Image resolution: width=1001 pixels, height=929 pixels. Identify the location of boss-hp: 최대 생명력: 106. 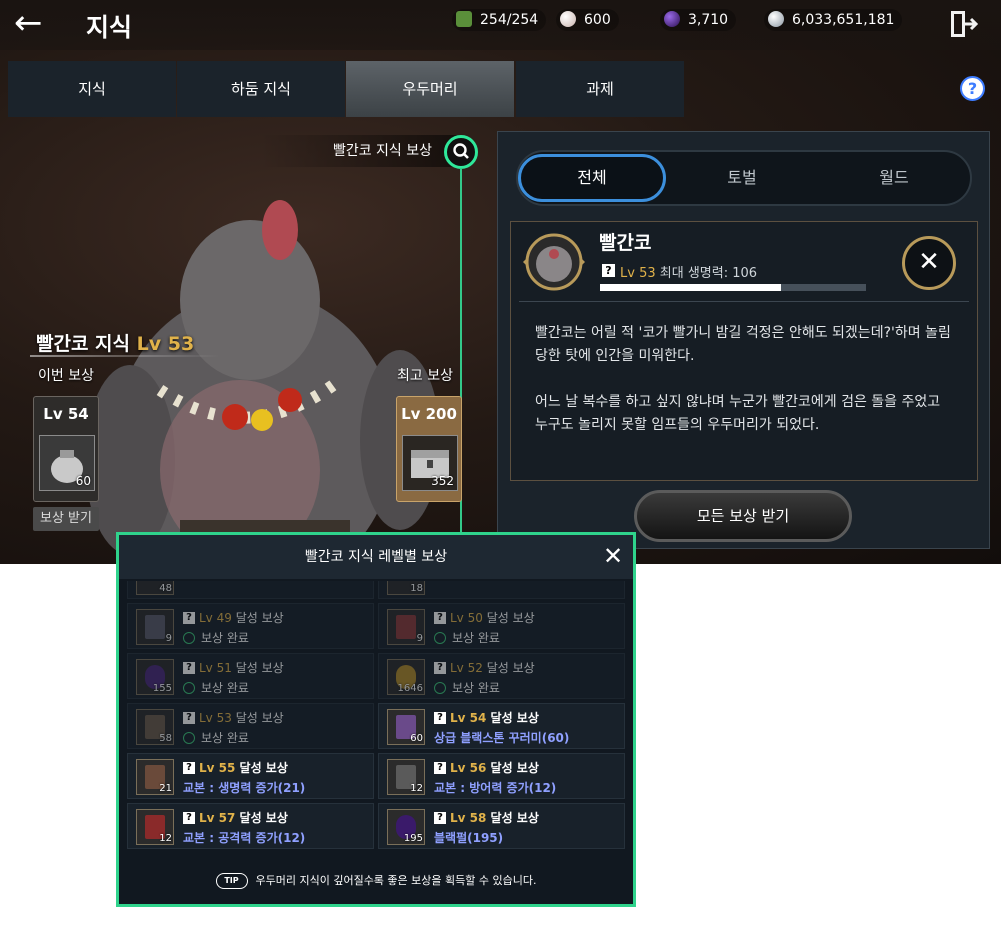
(708, 273).